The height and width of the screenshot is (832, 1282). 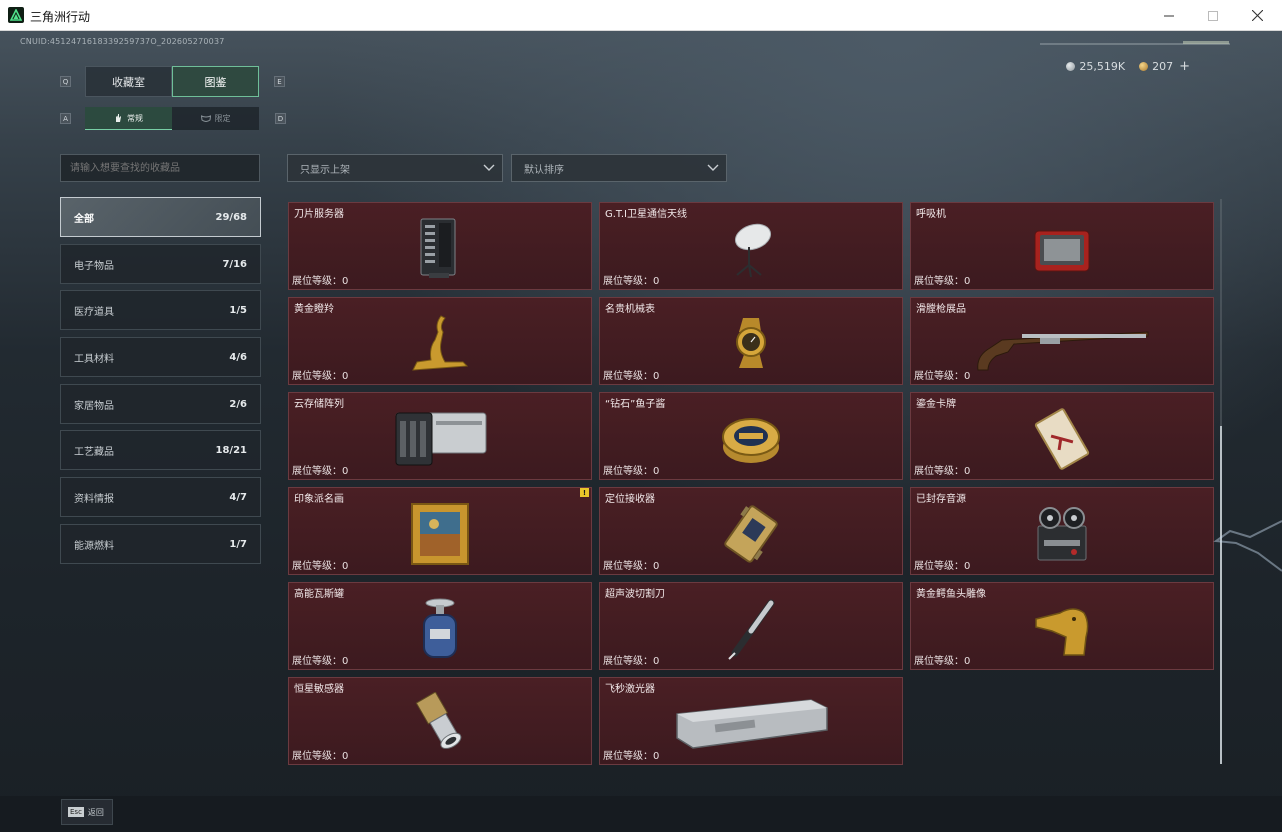 I want to click on subtab-normal: 常规, so click(x=128, y=118).